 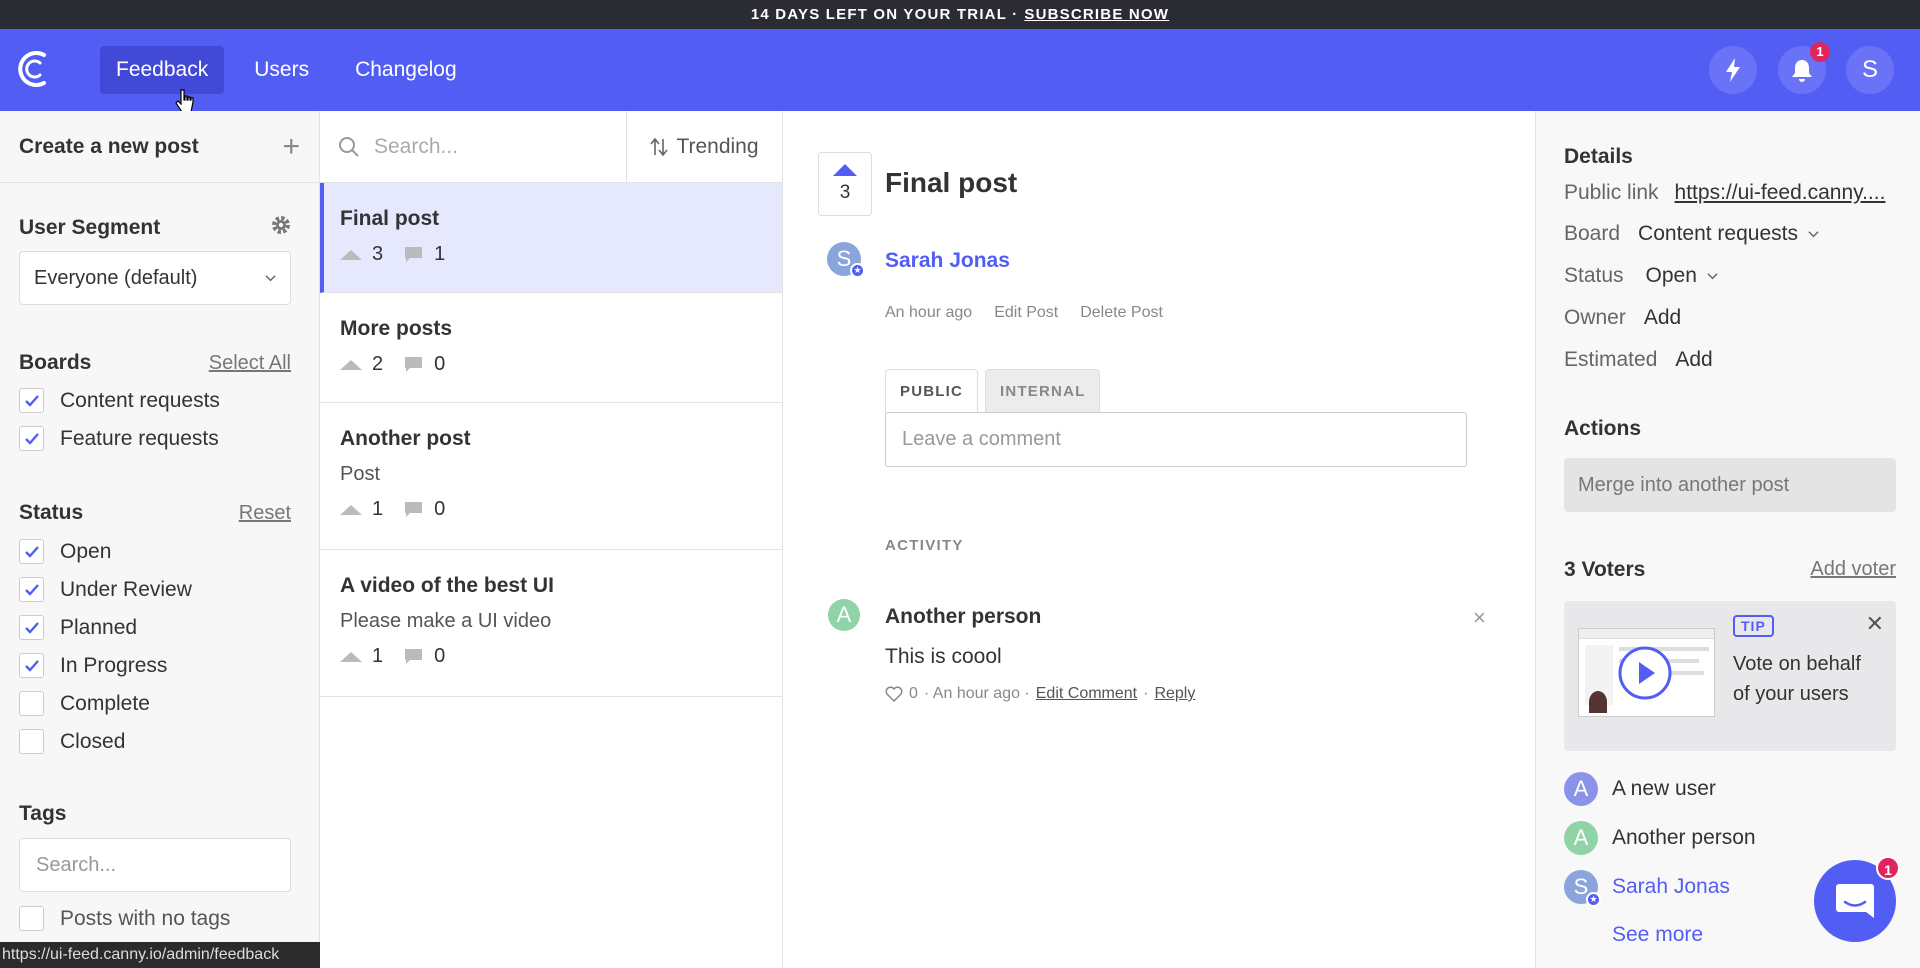 I want to click on board-filter-feature-requests: Feature requests, so click(x=119, y=438).